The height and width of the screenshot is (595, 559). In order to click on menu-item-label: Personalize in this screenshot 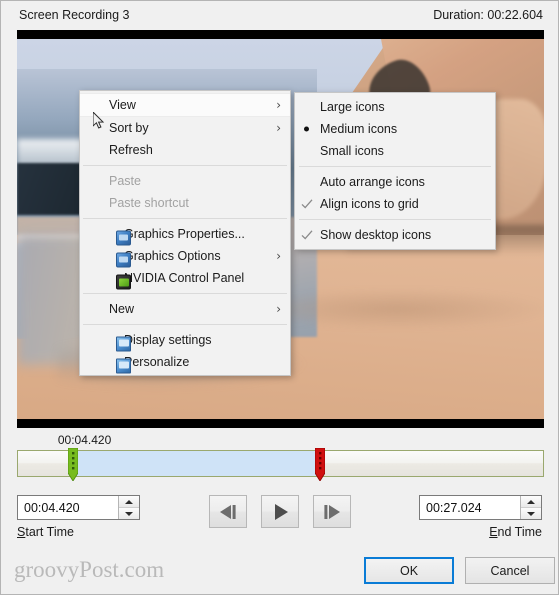, I will do `click(157, 362)`.